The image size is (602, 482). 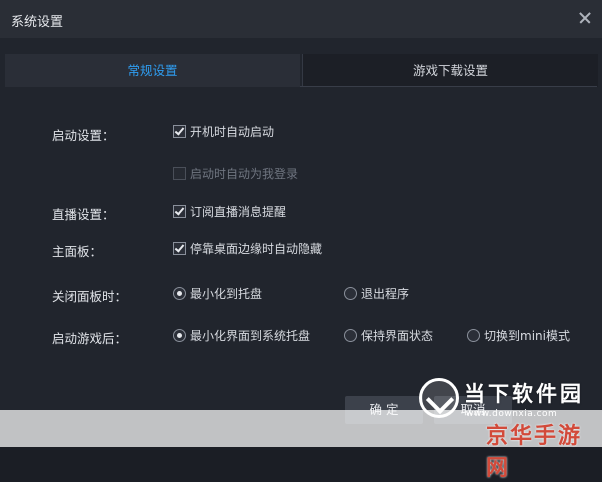 I want to click on live-subscribe-label: 订阅直播消息提醒, so click(x=238, y=212).